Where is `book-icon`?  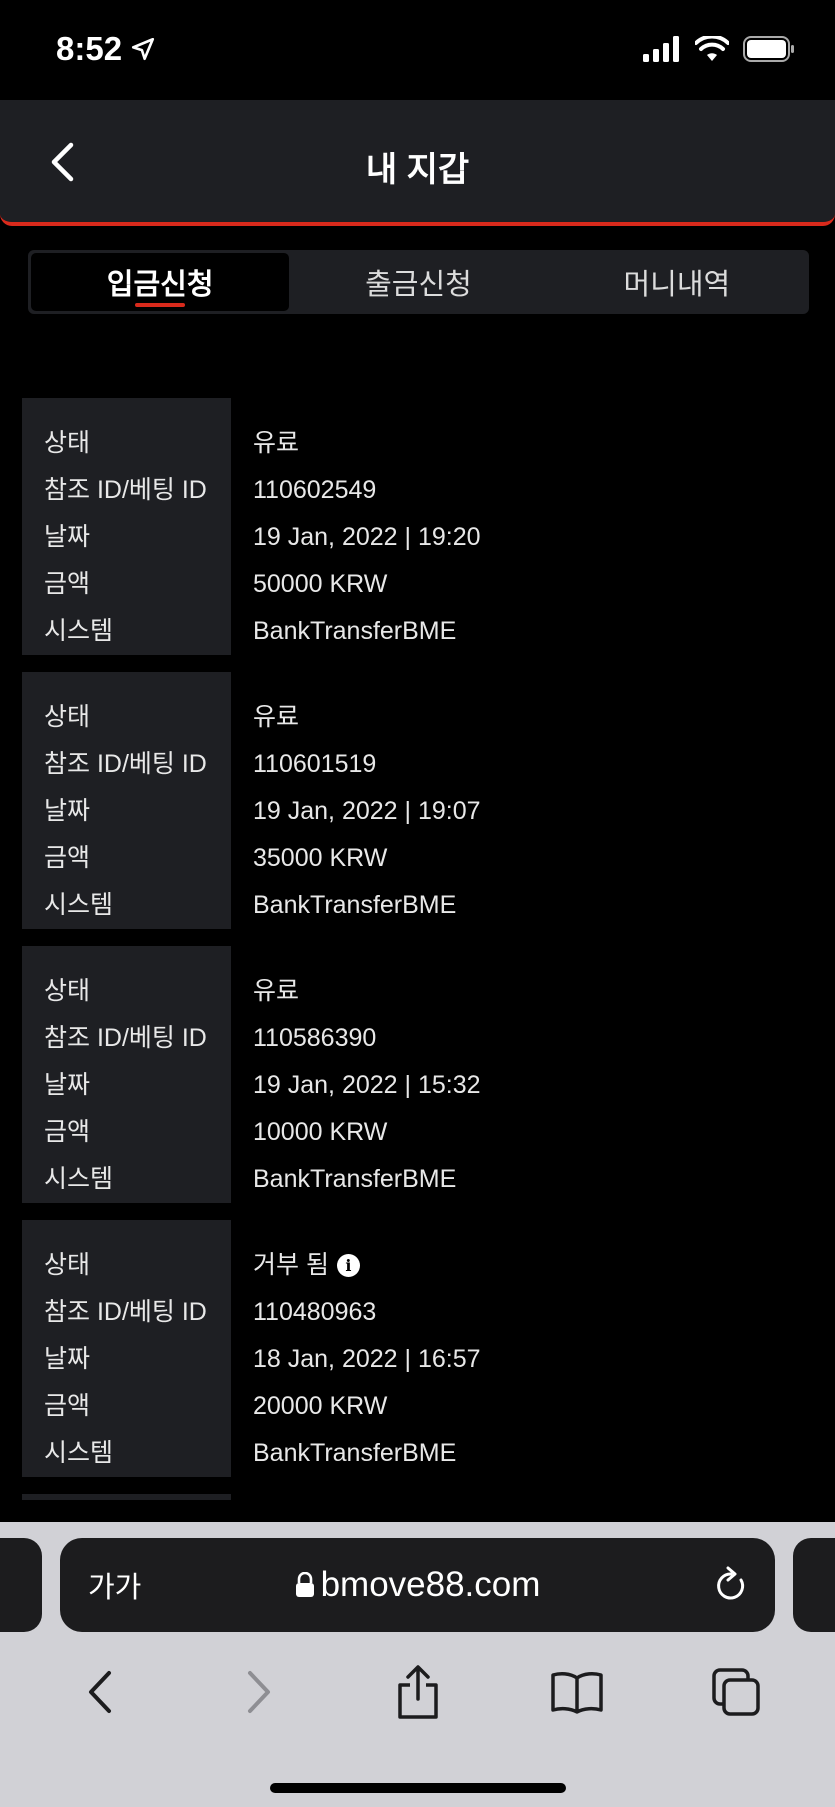 book-icon is located at coordinates (576, 1693).